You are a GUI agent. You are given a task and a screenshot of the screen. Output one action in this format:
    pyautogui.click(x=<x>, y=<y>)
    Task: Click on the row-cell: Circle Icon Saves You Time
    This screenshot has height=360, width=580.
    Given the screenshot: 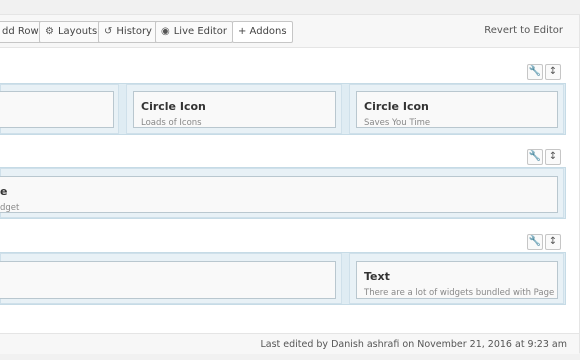 What is the action you would take?
    pyautogui.click(x=456, y=109)
    